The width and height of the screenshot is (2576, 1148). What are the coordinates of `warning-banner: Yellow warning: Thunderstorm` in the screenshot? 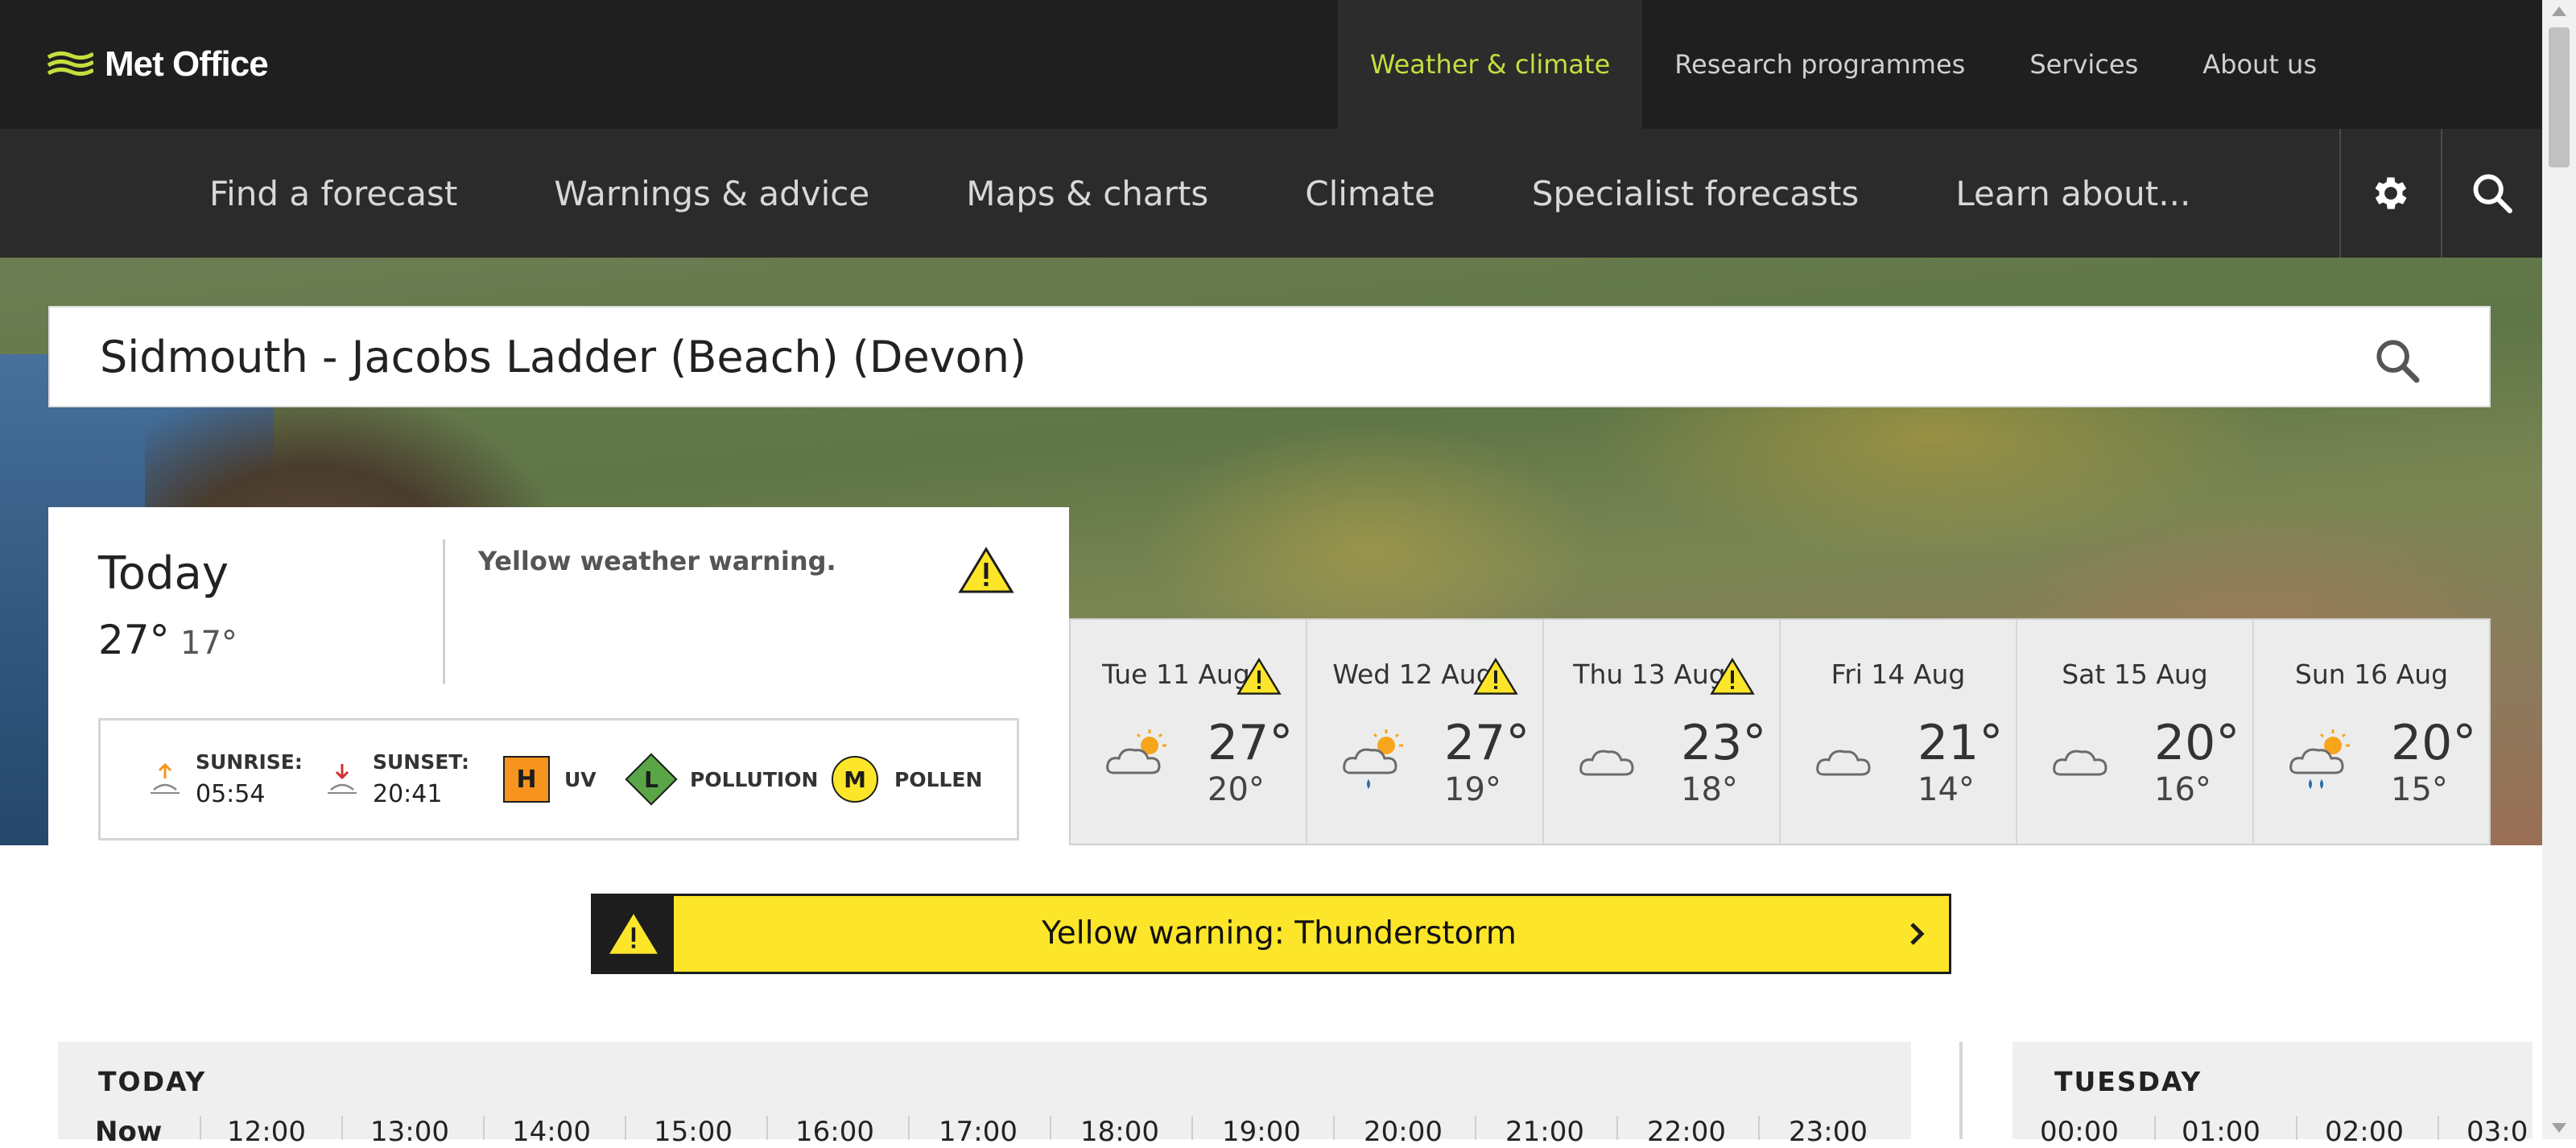 It's located at (1271, 934).